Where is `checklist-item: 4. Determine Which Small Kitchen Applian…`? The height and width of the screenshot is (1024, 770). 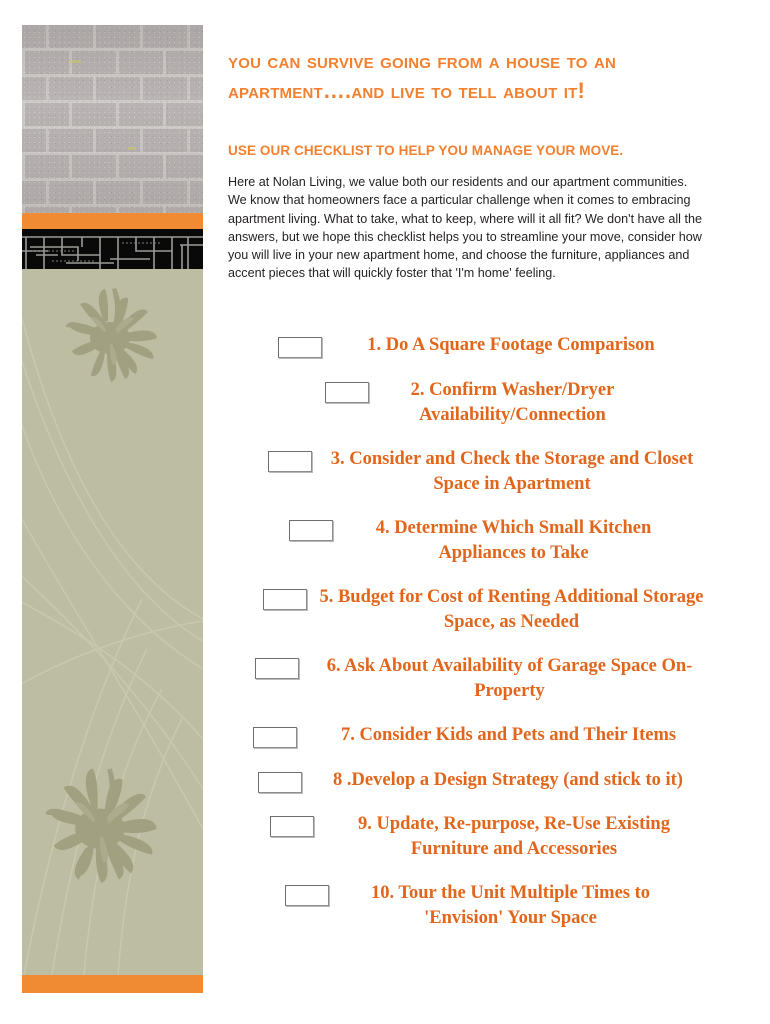
checklist-item: 4. Determine Which Small Kitchen Applian… is located at coordinates (470, 541).